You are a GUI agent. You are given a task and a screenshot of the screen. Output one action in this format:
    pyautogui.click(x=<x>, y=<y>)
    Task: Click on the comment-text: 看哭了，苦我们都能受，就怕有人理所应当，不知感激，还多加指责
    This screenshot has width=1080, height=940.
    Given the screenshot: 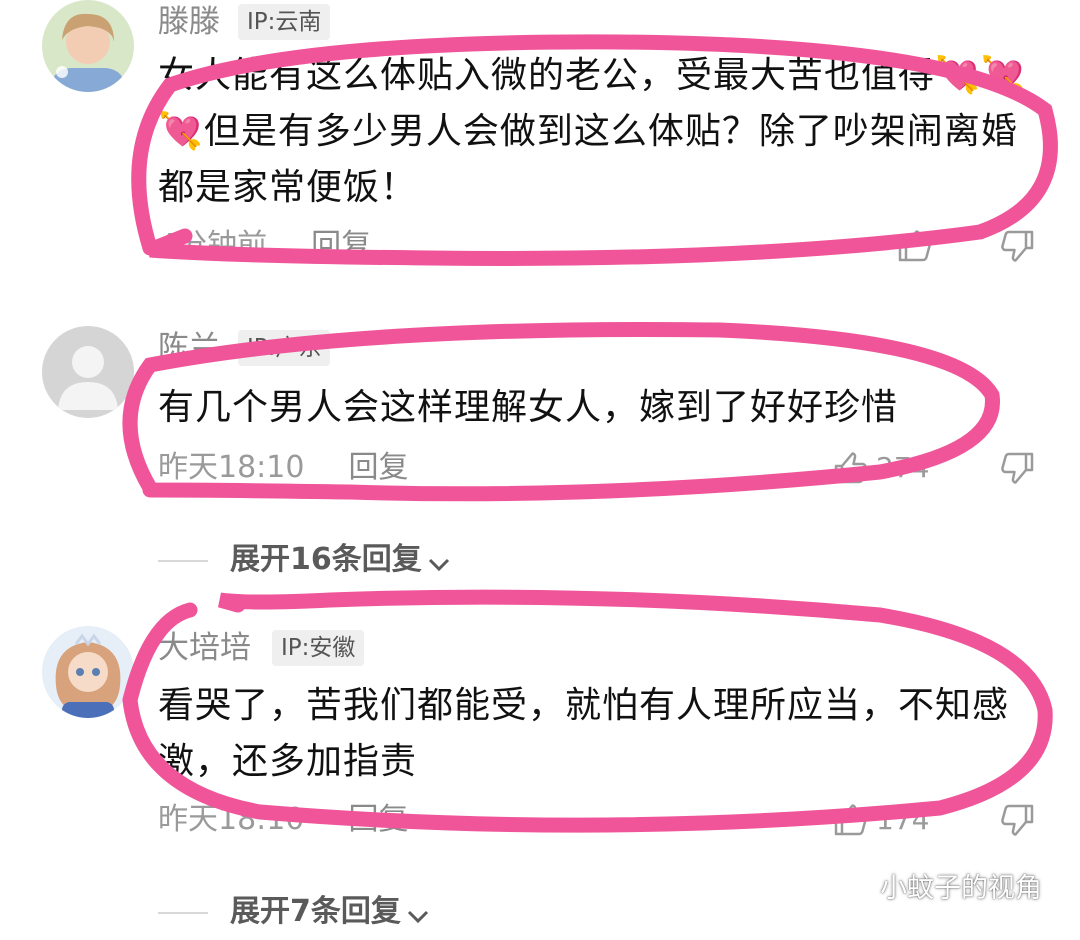 What is the action you would take?
    pyautogui.click(x=584, y=733)
    